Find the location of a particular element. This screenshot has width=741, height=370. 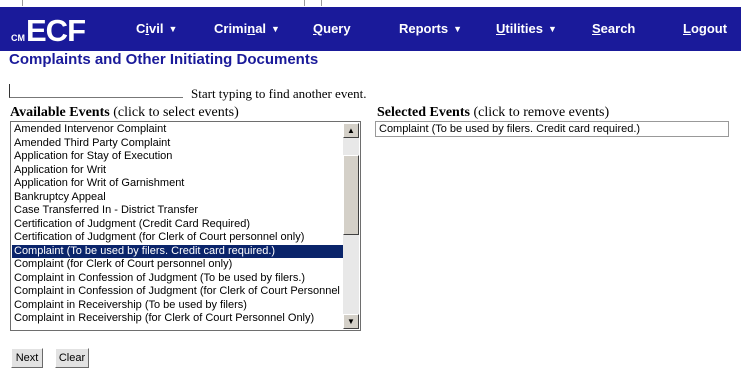

selected-events-label: Selected Events (click to remove events) is located at coordinates (493, 113).